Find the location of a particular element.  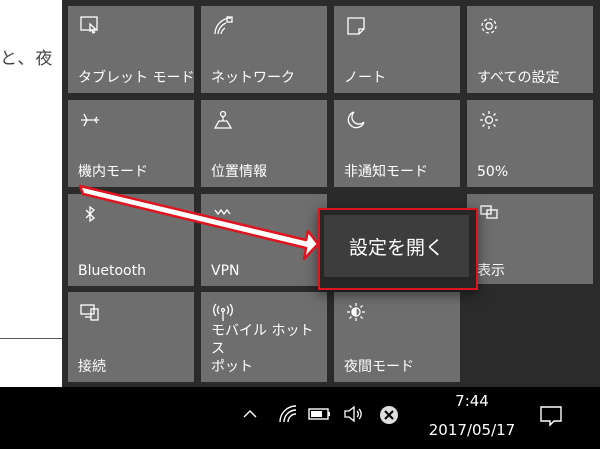

taskbar-clock-date: 2017/05/17 is located at coordinates (472, 430).